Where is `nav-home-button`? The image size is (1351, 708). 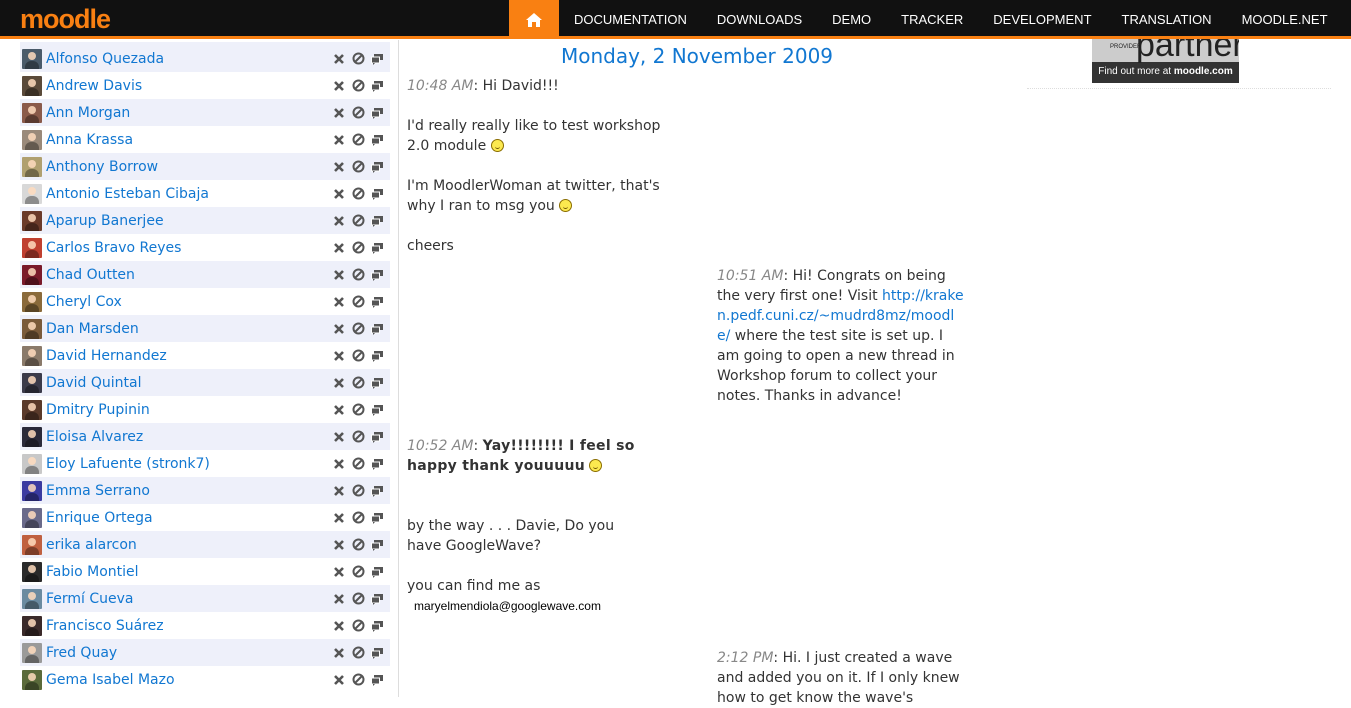
nav-home-button is located at coordinates (534, 19).